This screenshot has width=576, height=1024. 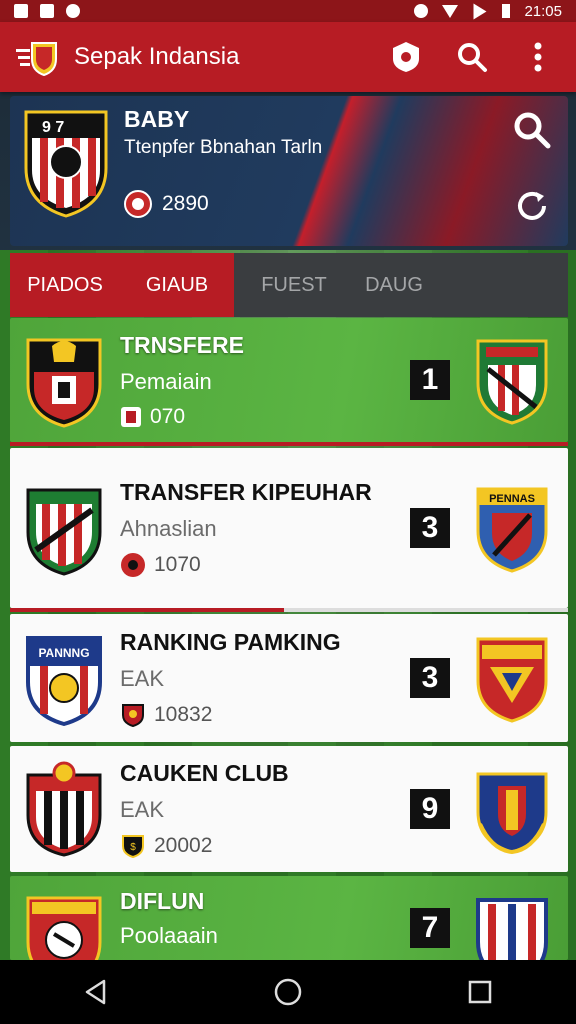 I want to click on shield-badge-icon, so click(x=406, y=57).